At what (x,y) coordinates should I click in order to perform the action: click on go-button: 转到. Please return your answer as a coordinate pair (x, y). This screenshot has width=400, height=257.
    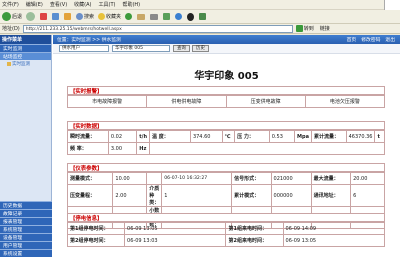
    Looking at the image, I should click on (304, 28).